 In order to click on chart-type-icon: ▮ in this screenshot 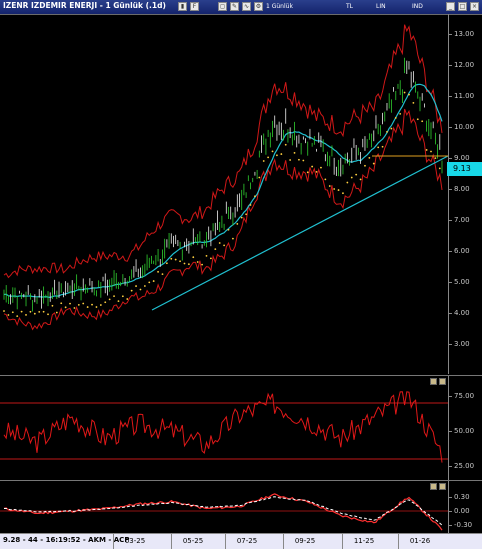, I will do `click(182, 6)`.